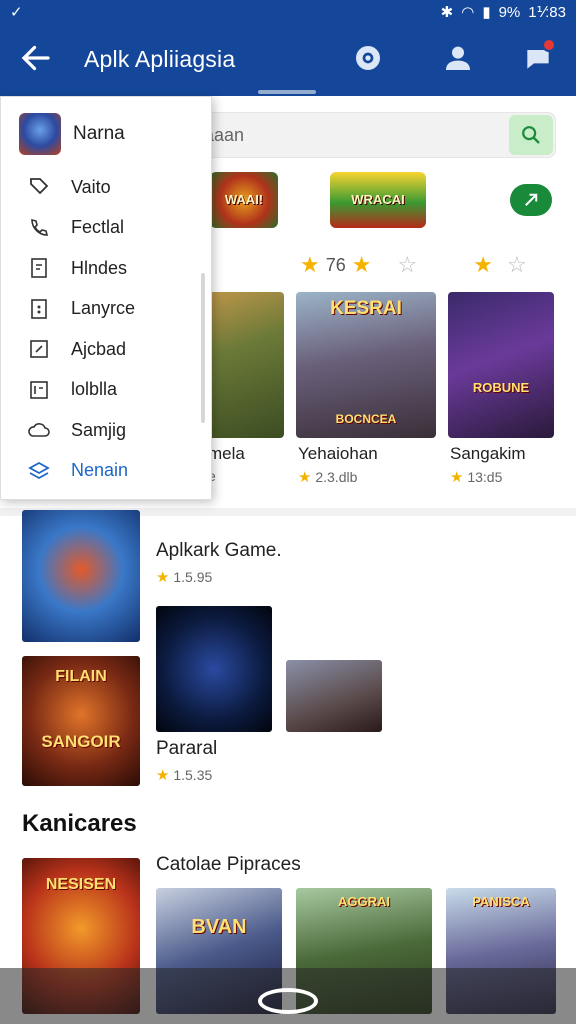 Image resolution: width=576 pixels, height=1024 pixels. What do you see at coordinates (106, 430) in the screenshot?
I see `drawer-item-samjig: Samjig` at bounding box center [106, 430].